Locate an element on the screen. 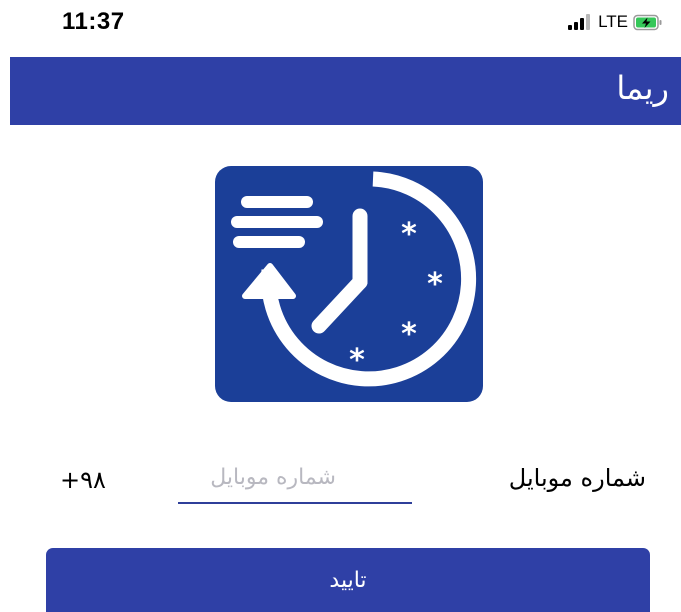  phone-label: شماره موبایل is located at coordinates (577, 478).